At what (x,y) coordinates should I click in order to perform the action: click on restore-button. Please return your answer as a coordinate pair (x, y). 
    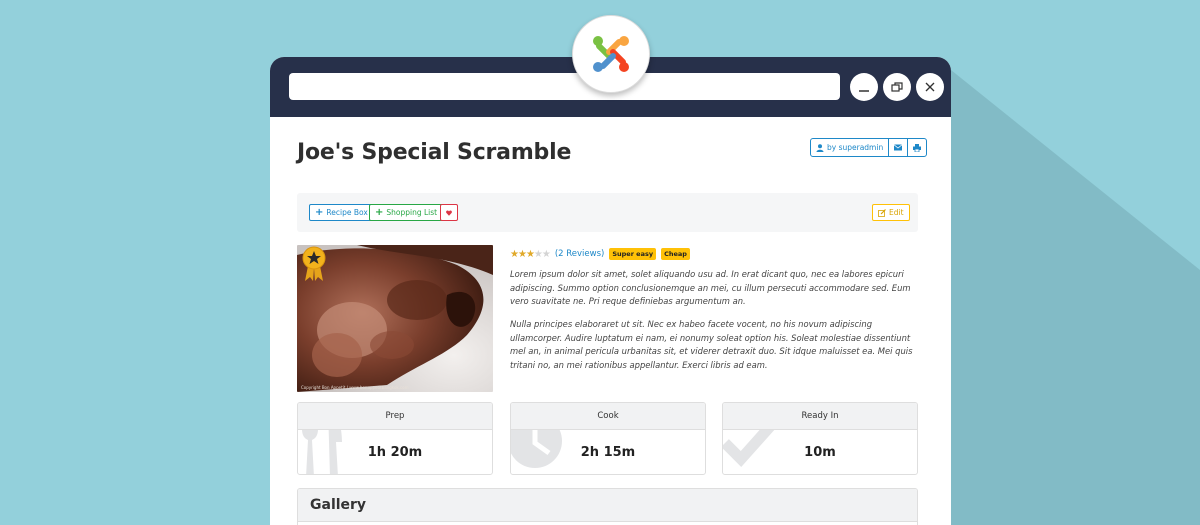
    Looking at the image, I should click on (897, 87).